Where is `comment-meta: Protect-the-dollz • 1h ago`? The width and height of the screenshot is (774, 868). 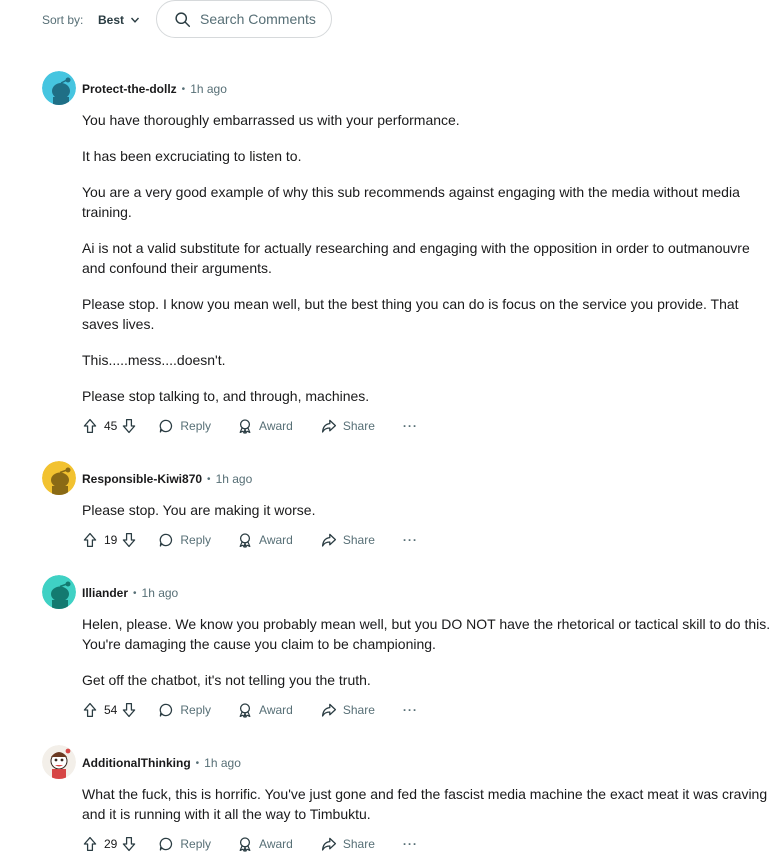
comment-meta: Protect-the-dollz • 1h ago is located at coordinates (154, 89).